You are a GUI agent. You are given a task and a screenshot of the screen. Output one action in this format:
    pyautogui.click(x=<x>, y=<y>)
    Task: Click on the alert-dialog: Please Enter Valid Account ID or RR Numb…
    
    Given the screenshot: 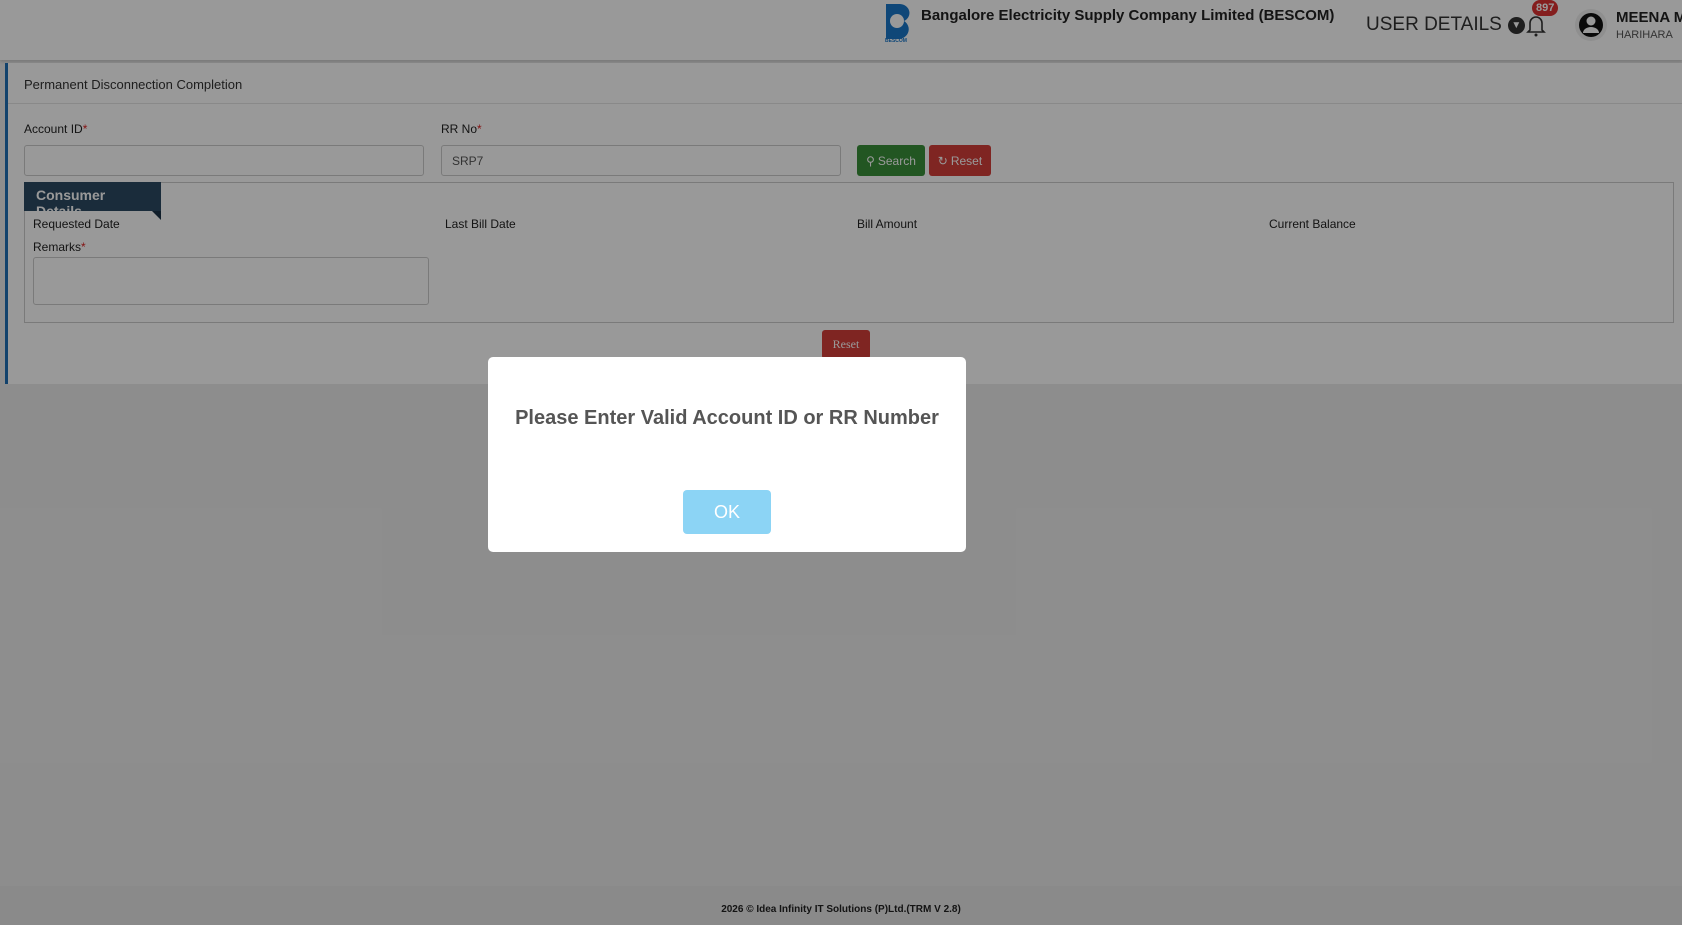 What is the action you would take?
    pyautogui.click(x=727, y=454)
    